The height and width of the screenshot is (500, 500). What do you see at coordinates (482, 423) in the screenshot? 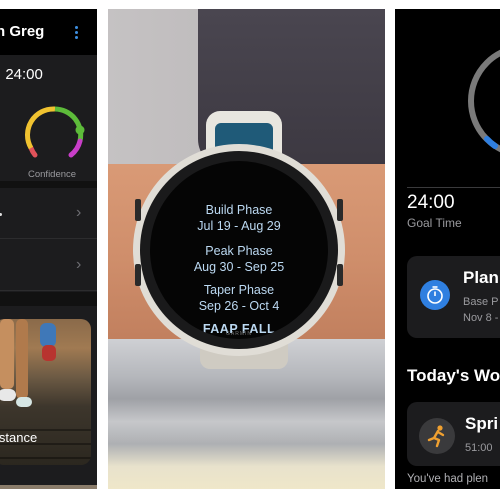
I see `workout-title: Spri` at bounding box center [482, 423].